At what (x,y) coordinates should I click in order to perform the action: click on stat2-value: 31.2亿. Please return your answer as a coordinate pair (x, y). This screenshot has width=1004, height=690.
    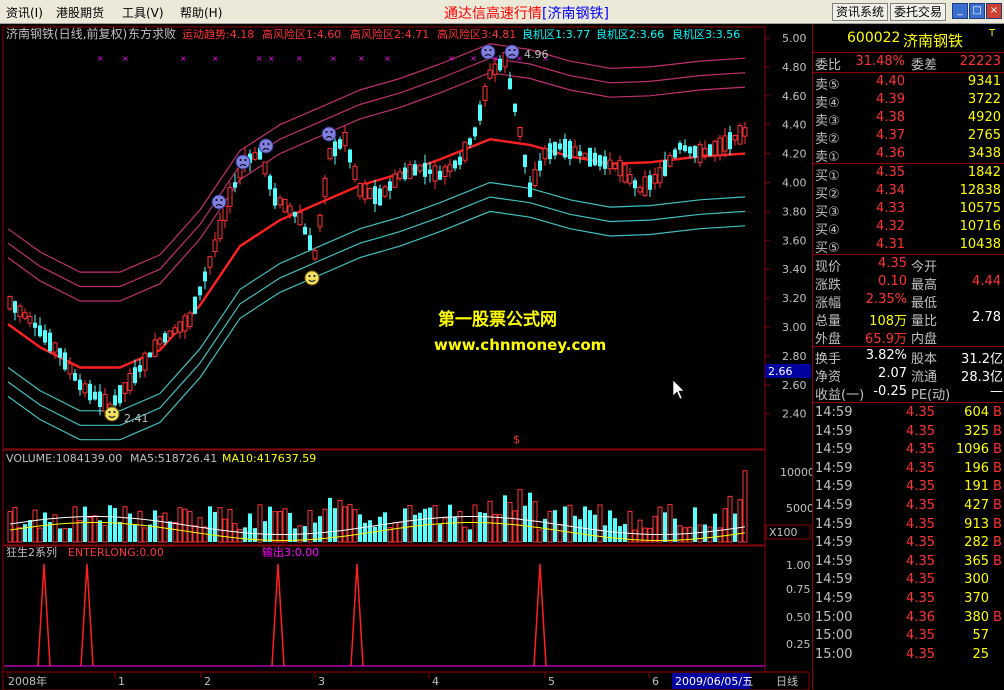
    Looking at the image, I should click on (982, 359).